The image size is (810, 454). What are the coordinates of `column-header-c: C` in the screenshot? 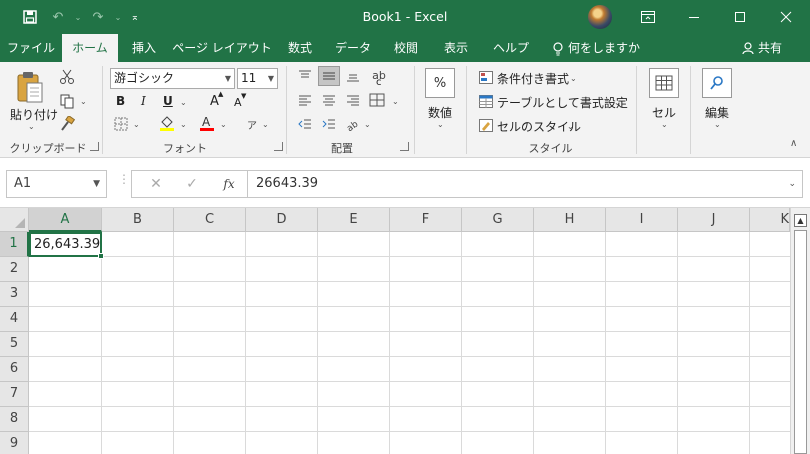 It's located at (210, 220).